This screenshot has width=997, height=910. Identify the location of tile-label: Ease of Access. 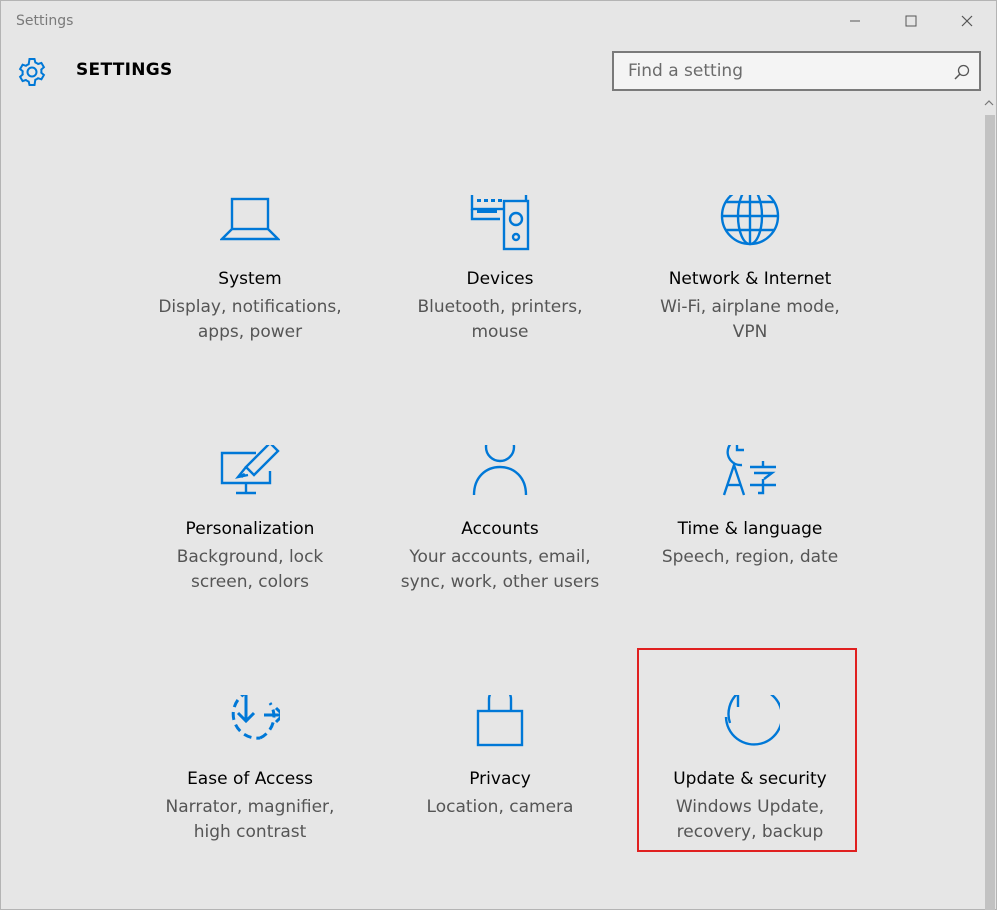
(250, 779).